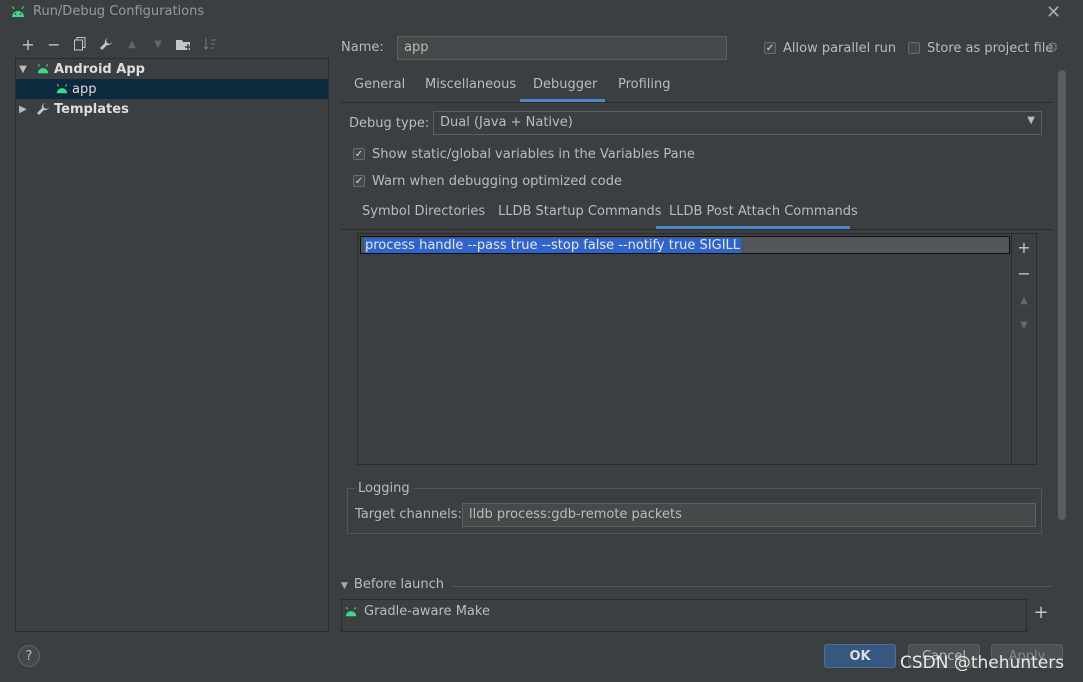 The image size is (1083, 682). Describe the element at coordinates (914, 48) in the screenshot. I see `store-project-checkbox` at that location.